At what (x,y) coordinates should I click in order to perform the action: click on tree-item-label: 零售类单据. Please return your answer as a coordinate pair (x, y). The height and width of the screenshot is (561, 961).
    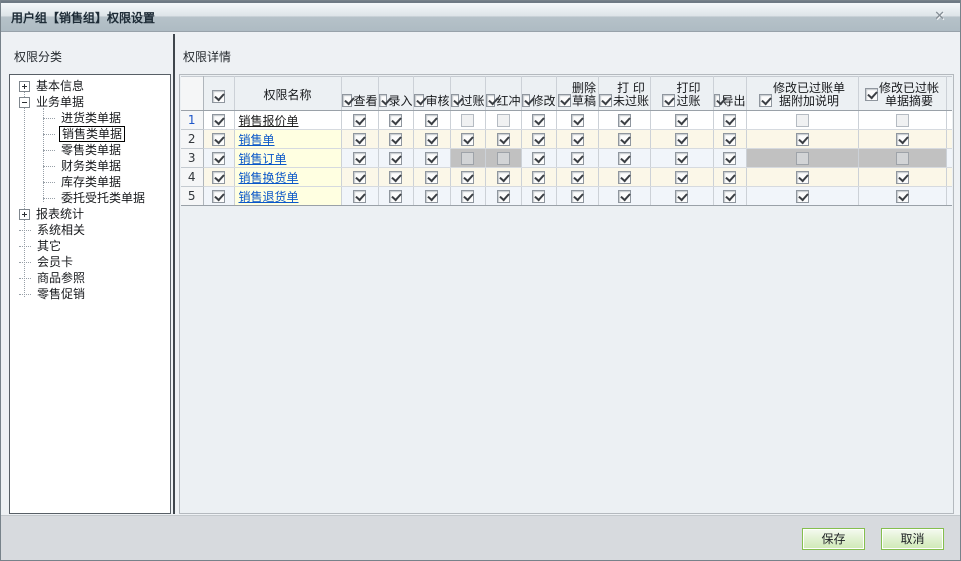
    Looking at the image, I should click on (91, 150).